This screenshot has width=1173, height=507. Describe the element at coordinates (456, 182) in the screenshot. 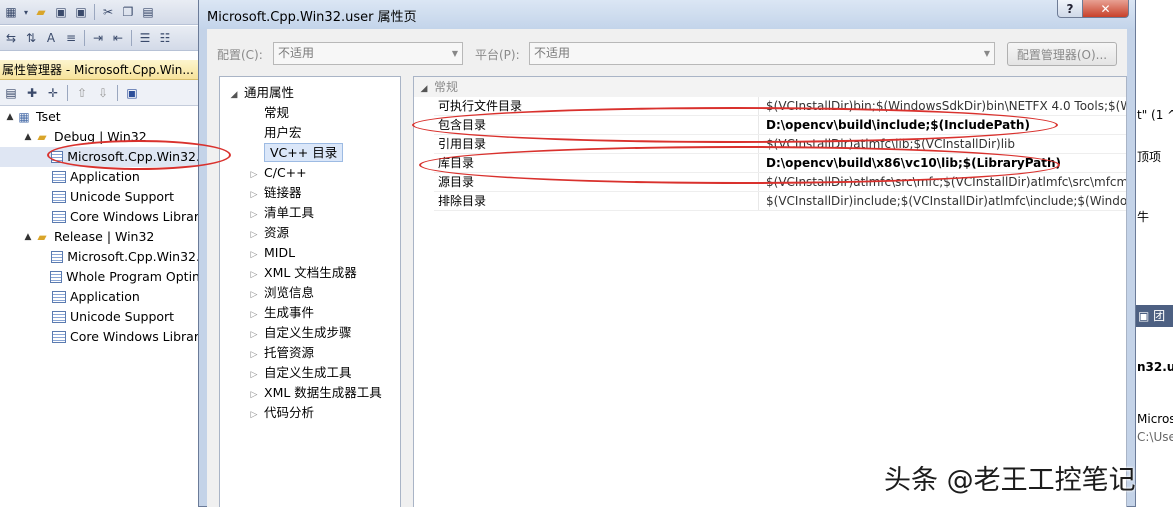

I see `property-name: 源目录` at that location.